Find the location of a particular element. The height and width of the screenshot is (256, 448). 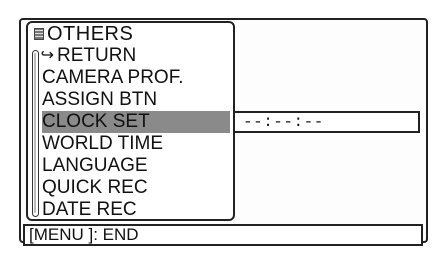

menu-item-camera-prof: CAMERA PROF. is located at coordinates (136, 78).